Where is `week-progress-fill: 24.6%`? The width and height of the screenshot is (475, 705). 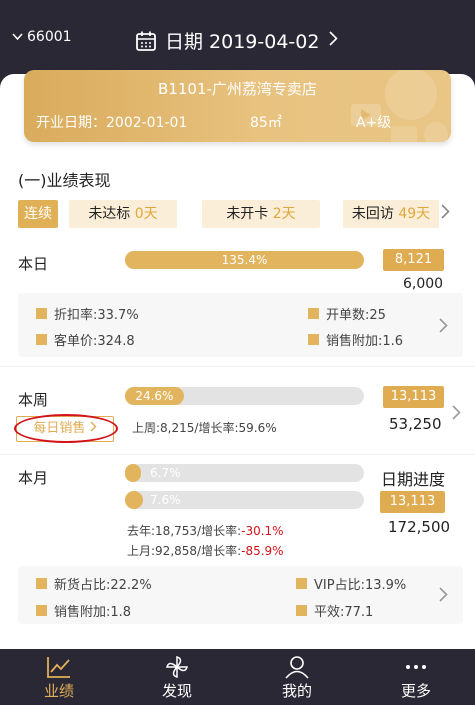 week-progress-fill: 24.6% is located at coordinates (154, 396).